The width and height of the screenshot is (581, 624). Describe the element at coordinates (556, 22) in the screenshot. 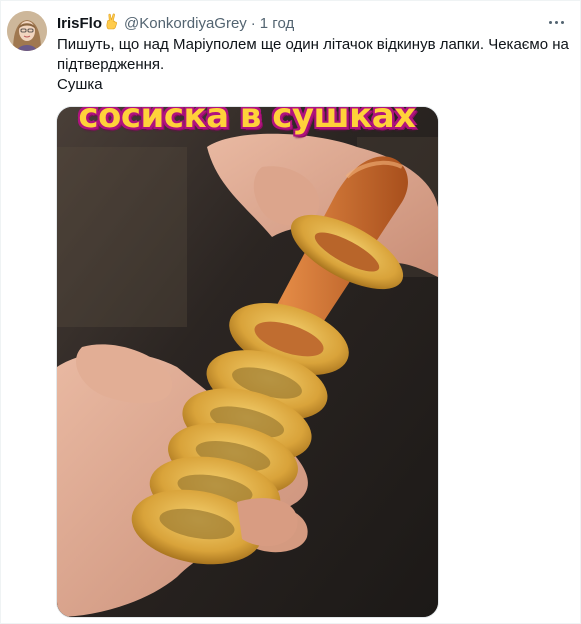

I see `more-options-icon` at that location.